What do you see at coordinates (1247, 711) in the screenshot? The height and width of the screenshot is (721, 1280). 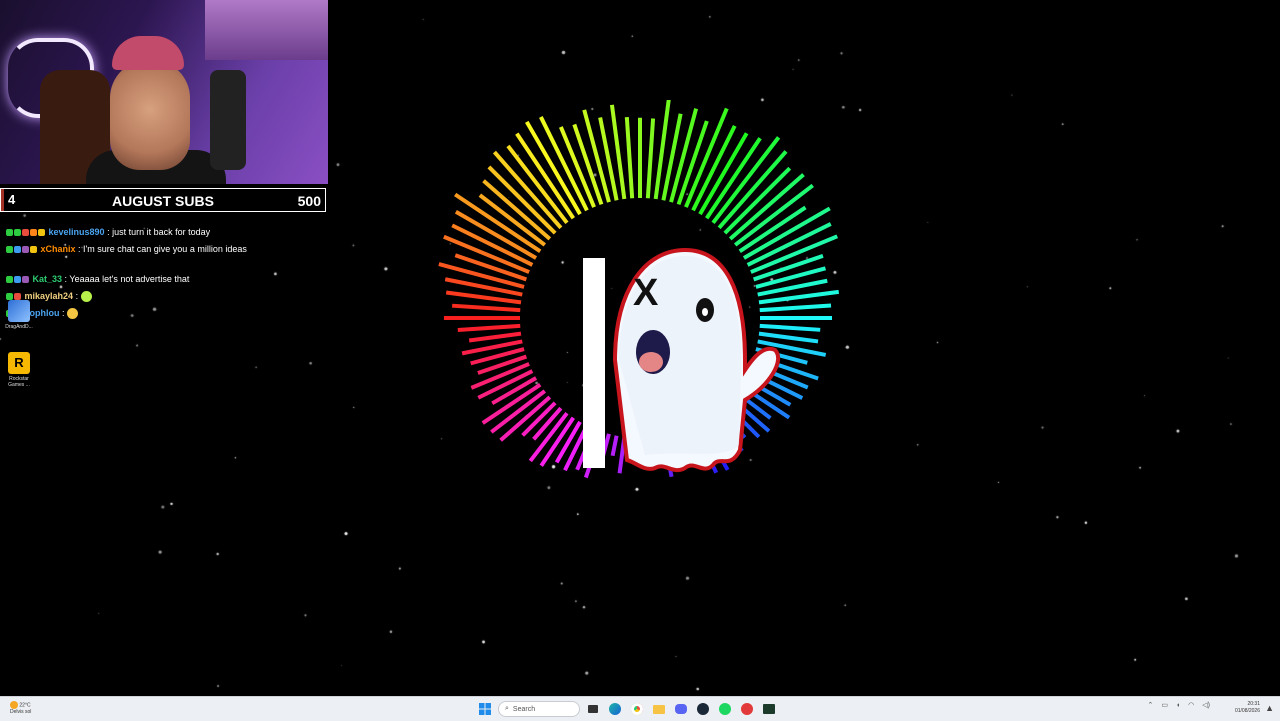 I see `clock-date: 01/08/2026` at bounding box center [1247, 711].